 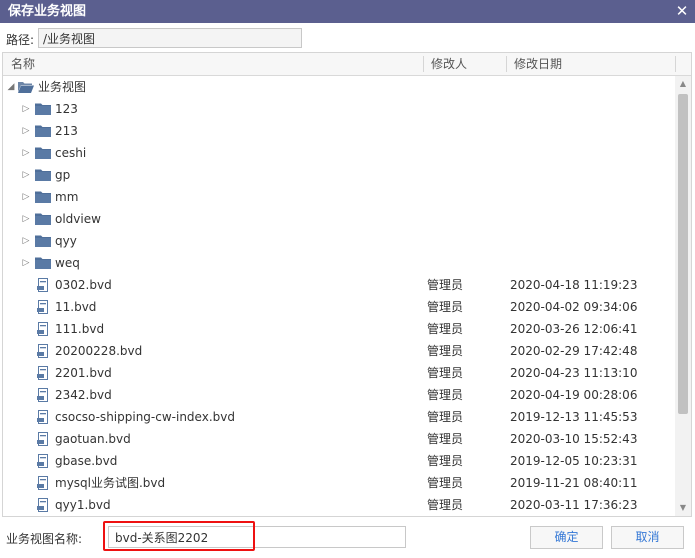 I want to click on scroll-up-arrow-icon: ▲, so click(x=683, y=84).